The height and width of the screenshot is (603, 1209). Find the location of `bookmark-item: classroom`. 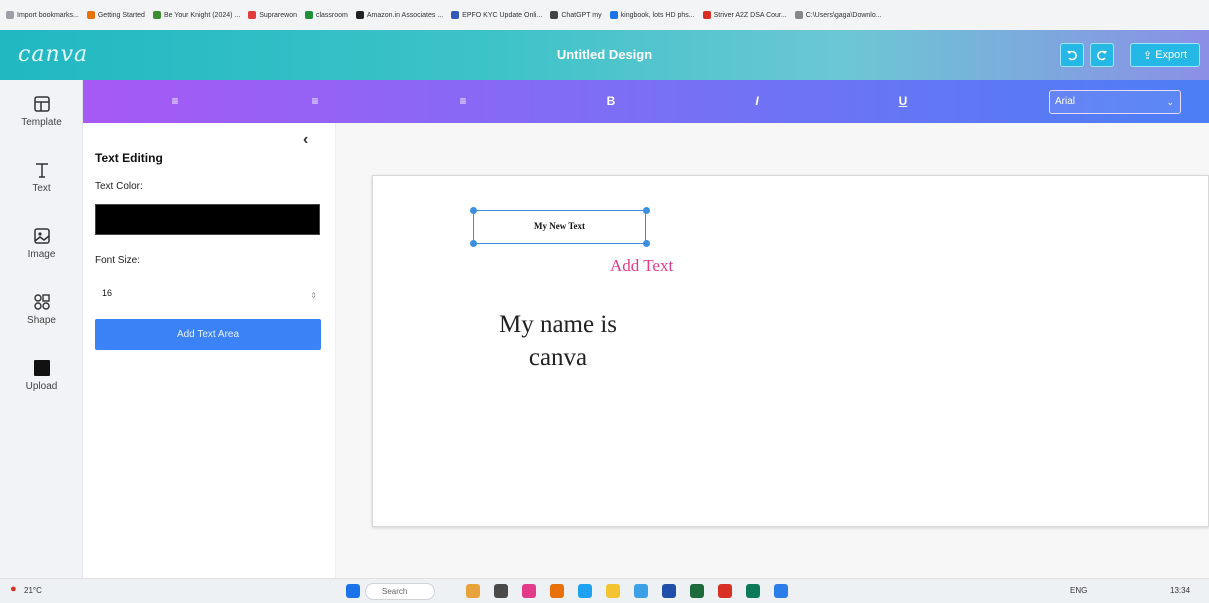

bookmark-item: classroom is located at coordinates (326, 15).